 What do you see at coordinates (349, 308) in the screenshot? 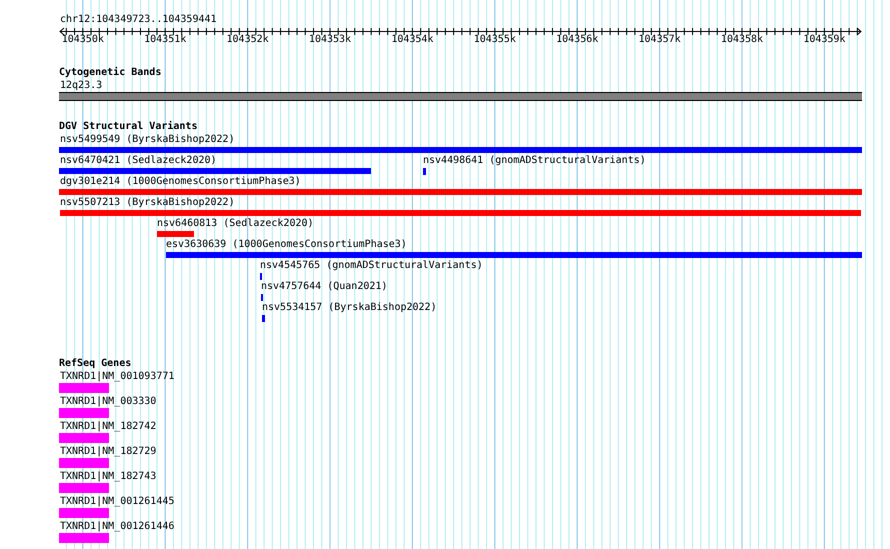
I see `feature-label: nsv5534157 (ByrskaBishop2022)` at bounding box center [349, 308].